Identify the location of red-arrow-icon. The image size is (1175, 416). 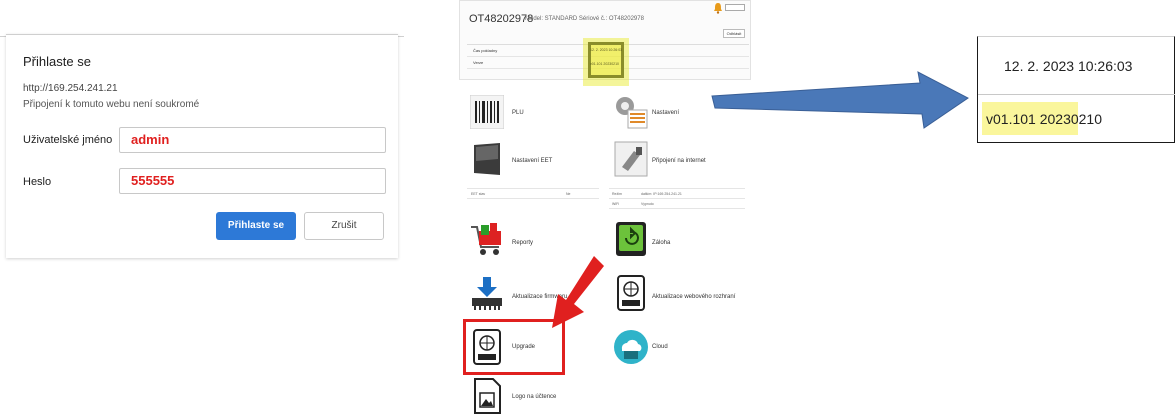
(578, 292).